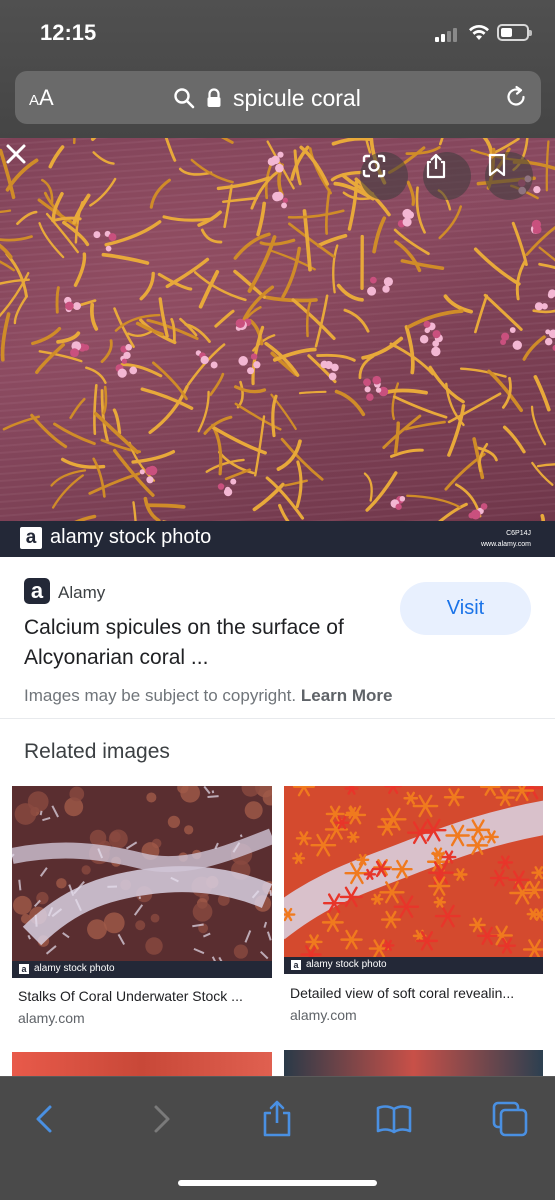 This screenshot has width=555, height=1200. I want to click on text-size-button: AA, so click(41, 99).